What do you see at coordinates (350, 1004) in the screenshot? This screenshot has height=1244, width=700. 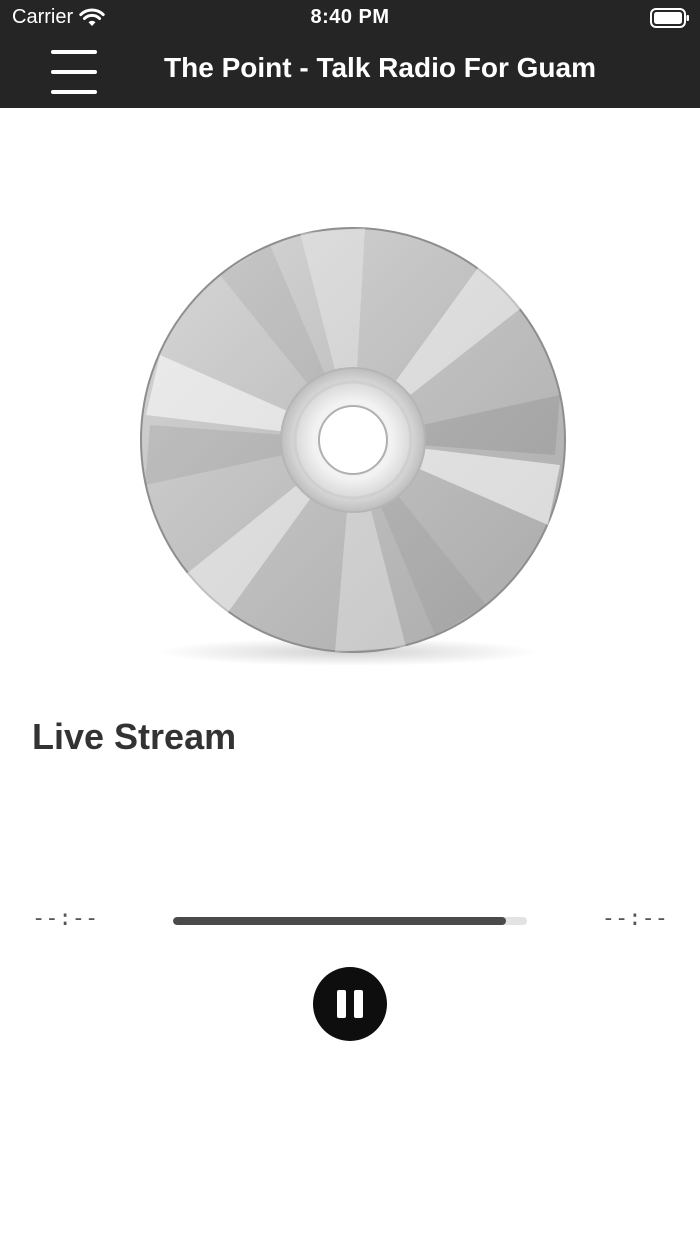 I see `pause-button` at bounding box center [350, 1004].